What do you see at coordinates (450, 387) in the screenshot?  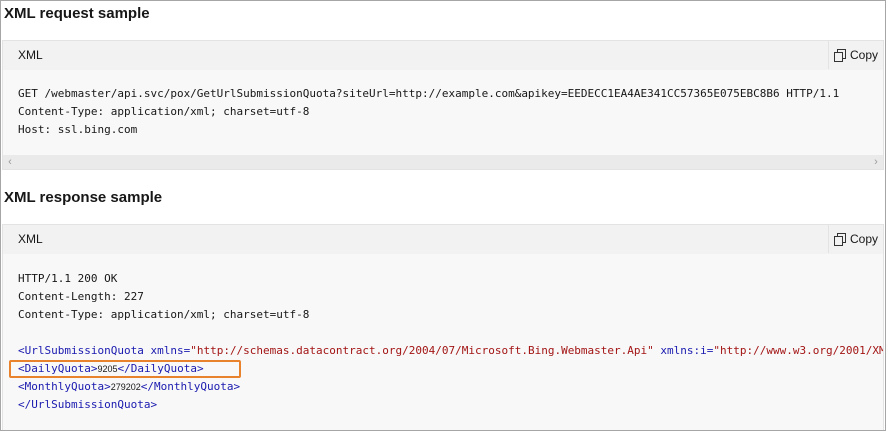 I see `xml-monthly-quota-line: <MonthlyQuota>279202</MonthlyQuota>` at bounding box center [450, 387].